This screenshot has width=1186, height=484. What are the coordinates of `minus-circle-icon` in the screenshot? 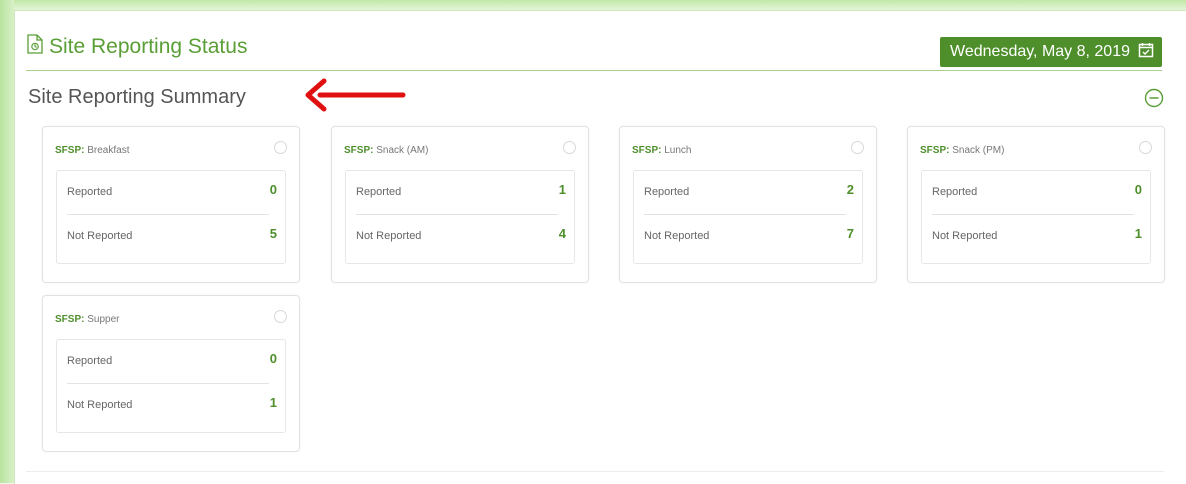 It's located at (1154, 98).